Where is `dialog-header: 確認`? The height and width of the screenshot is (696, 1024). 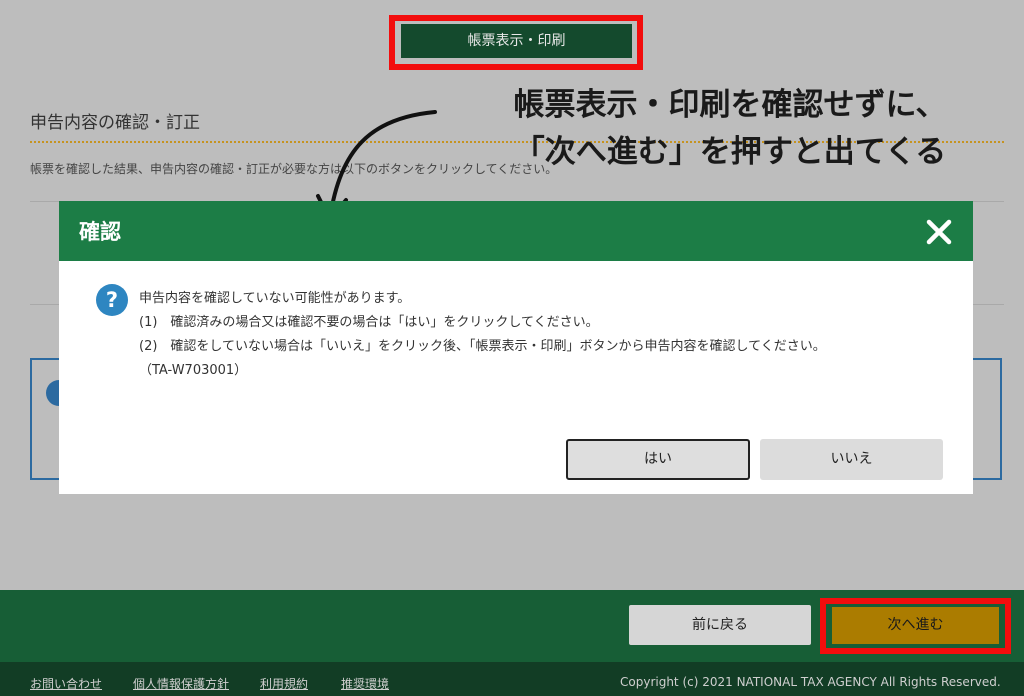 dialog-header: 確認 is located at coordinates (516, 231).